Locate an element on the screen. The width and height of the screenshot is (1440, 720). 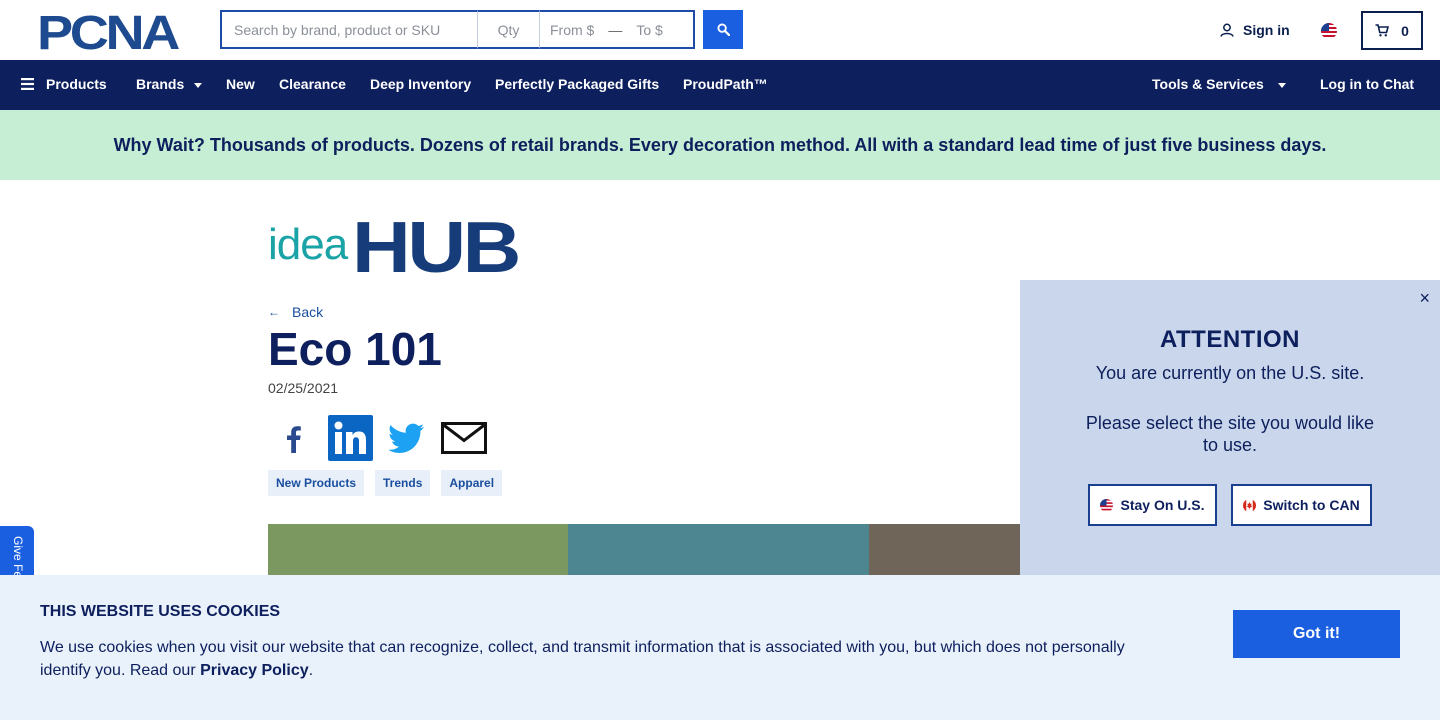
nav-products: Products is located at coordinates (64, 84).